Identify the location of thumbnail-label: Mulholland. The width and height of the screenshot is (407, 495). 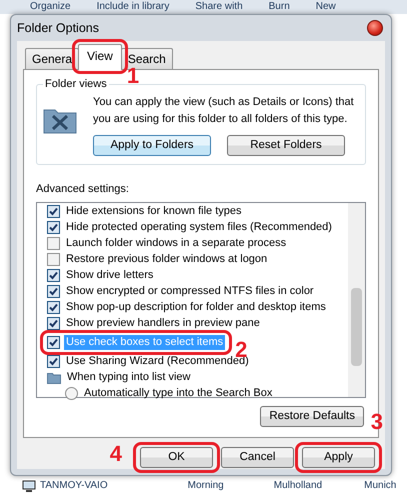
(298, 485).